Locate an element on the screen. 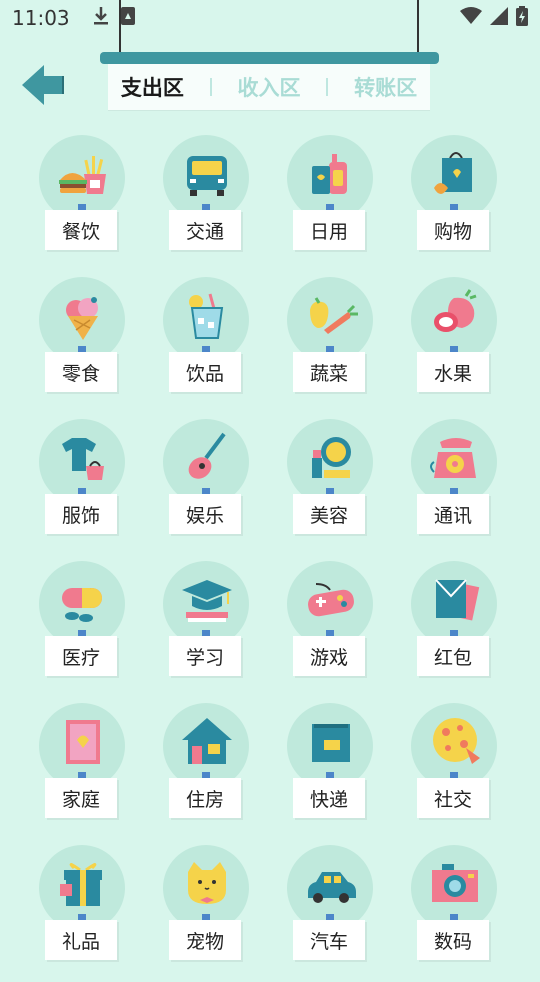 The height and width of the screenshot is (982, 540). category-item-dining: 餐饮 is located at coordinates (84, 201).